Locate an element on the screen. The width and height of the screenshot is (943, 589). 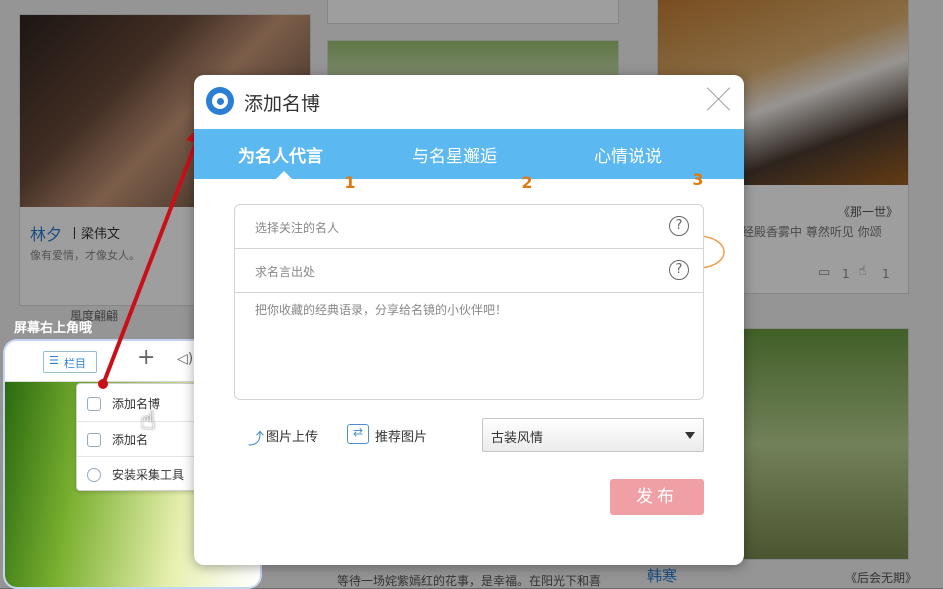
badge-2: 2 is located at coordinates (527, 182).